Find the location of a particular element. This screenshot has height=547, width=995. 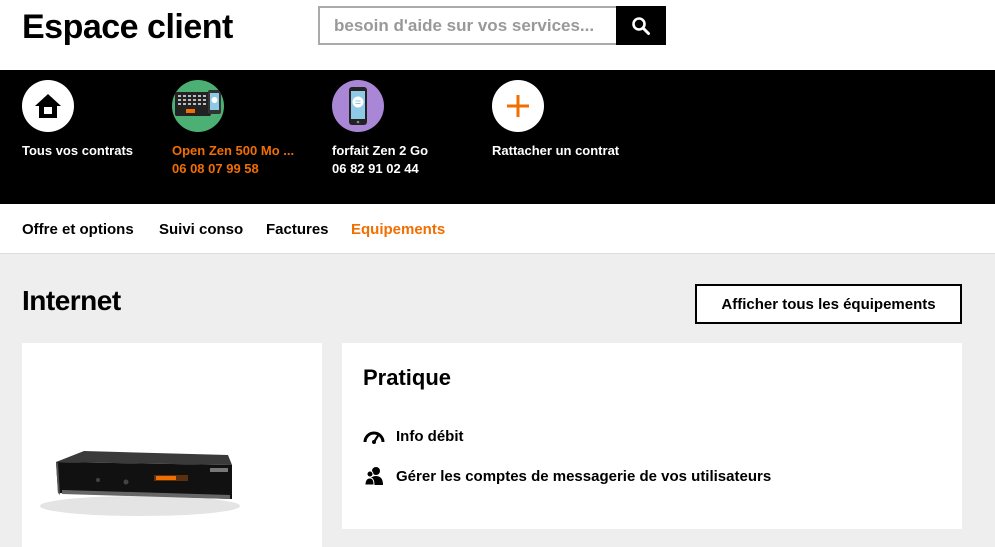

header: Espace client is located at coordinates (497, 35).